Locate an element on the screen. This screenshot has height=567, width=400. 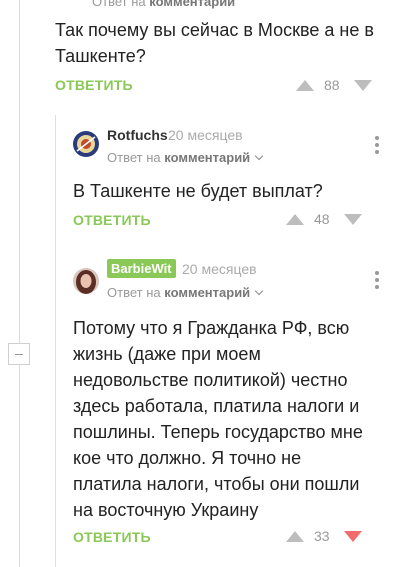
vote-controls: 48 is located at coordinates (324, 219).